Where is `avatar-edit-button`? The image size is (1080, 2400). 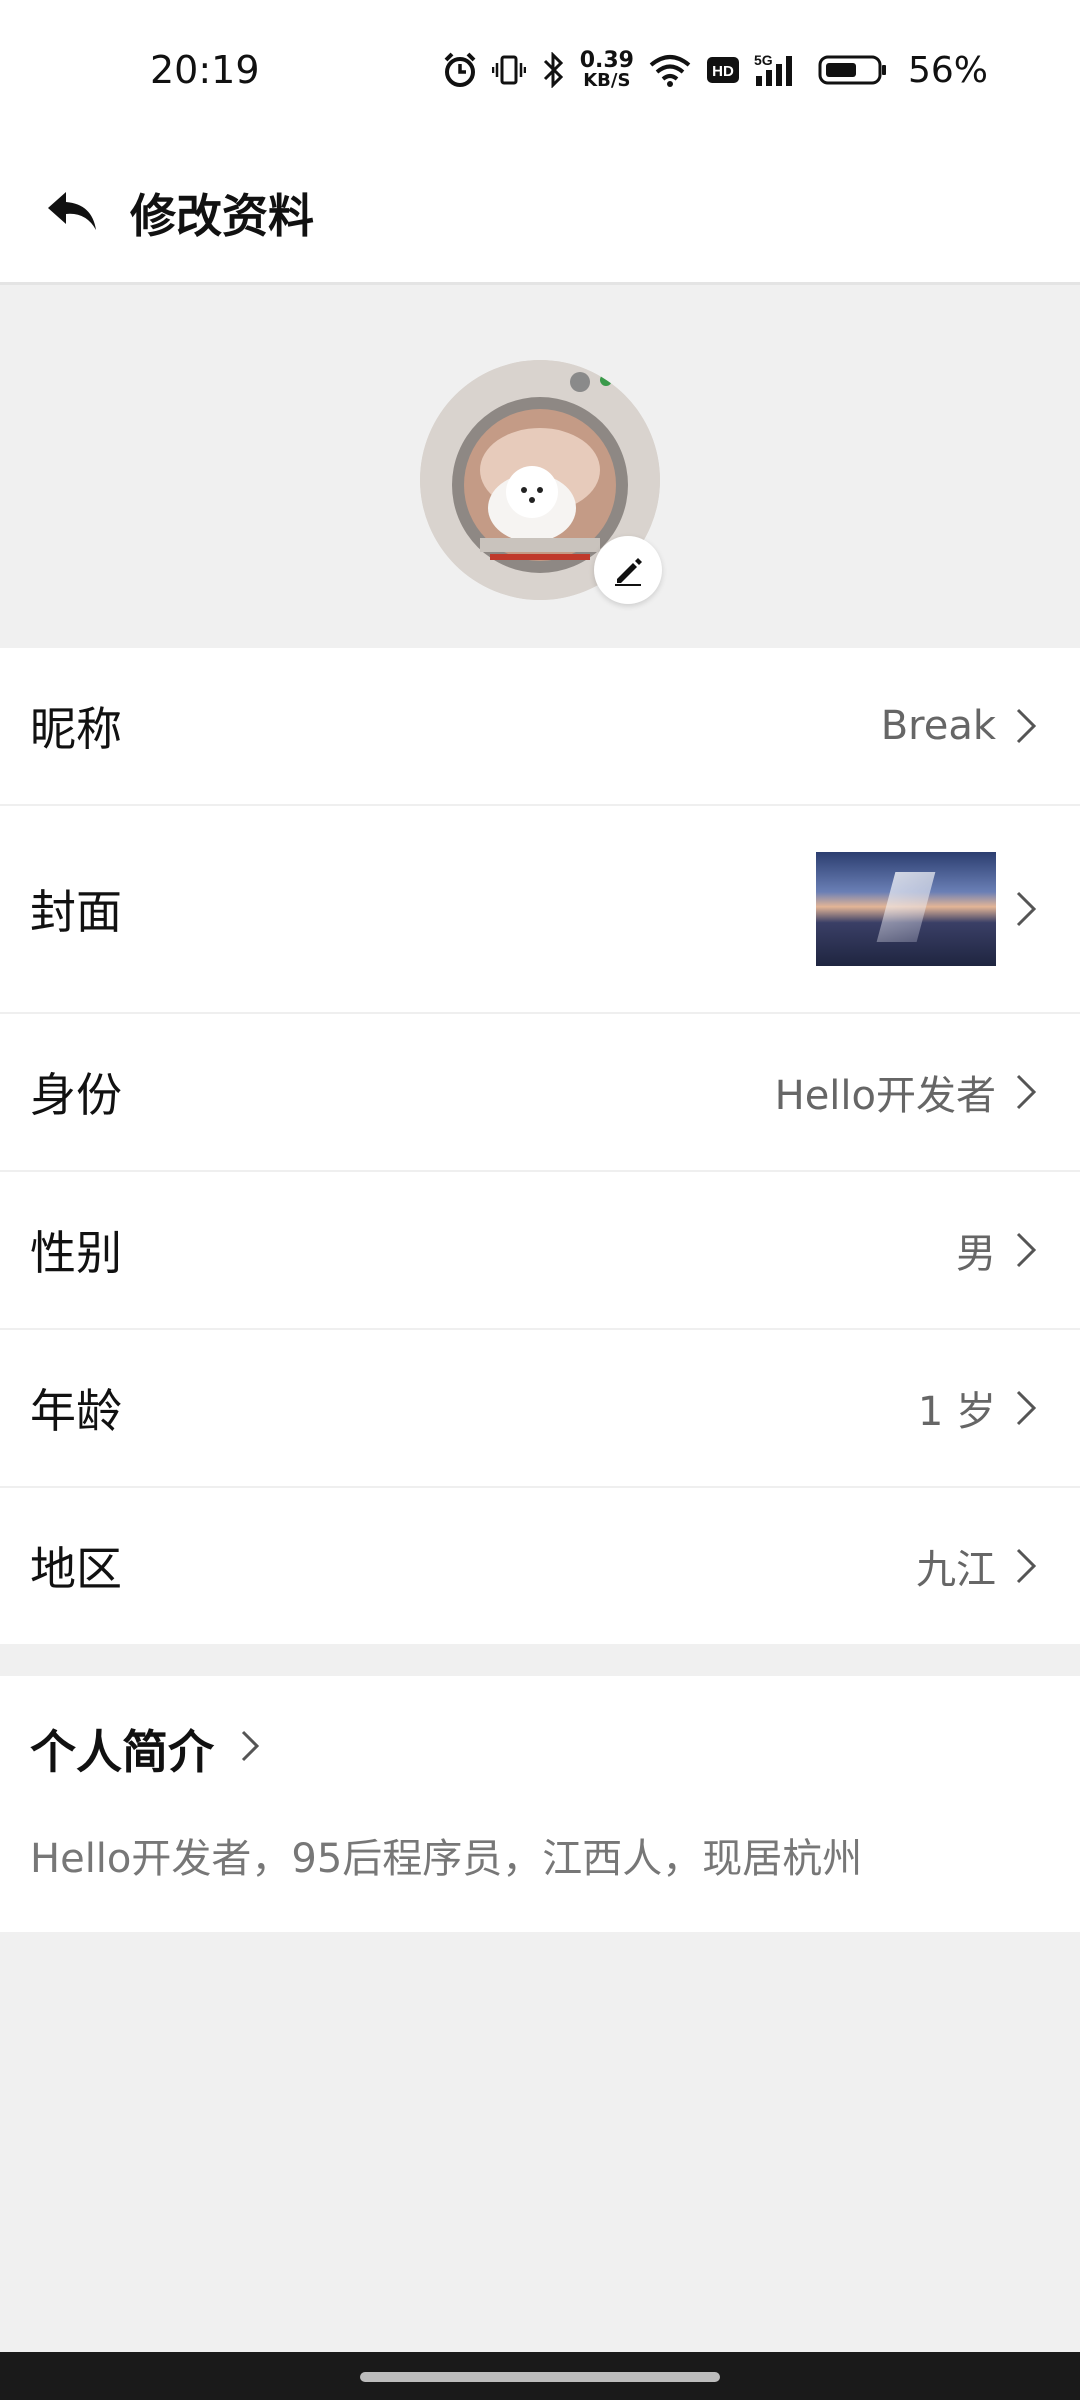 avatar-edit-button is located at coordinates (628, 570).